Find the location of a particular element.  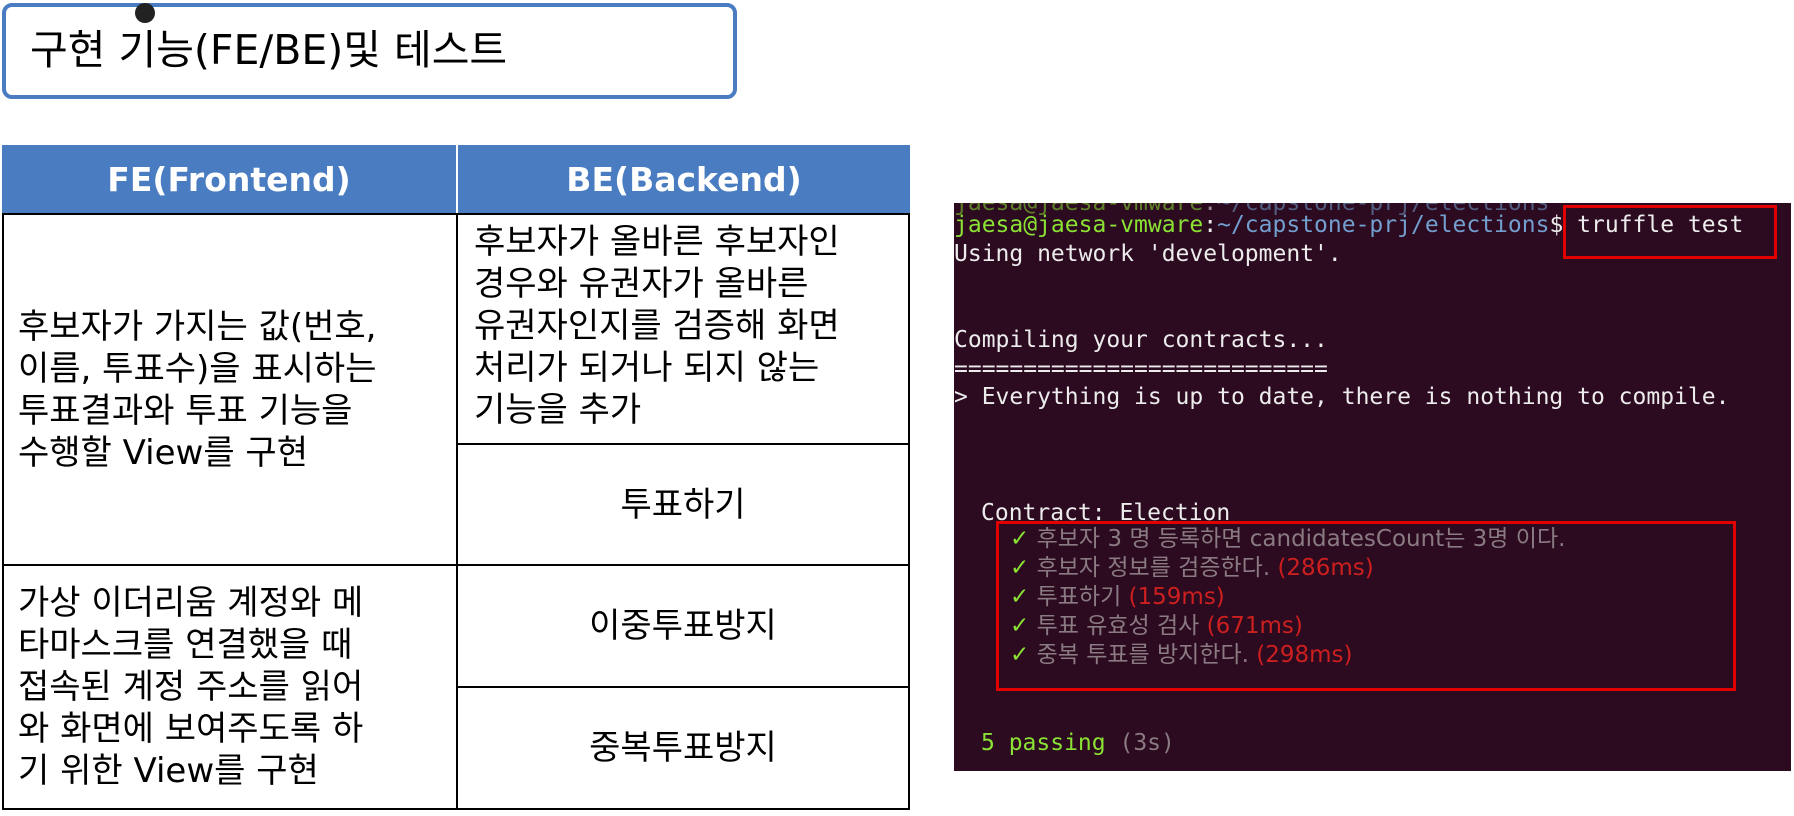

be-cell-2-text: 투표하기 is located at coordinates (683, 504).